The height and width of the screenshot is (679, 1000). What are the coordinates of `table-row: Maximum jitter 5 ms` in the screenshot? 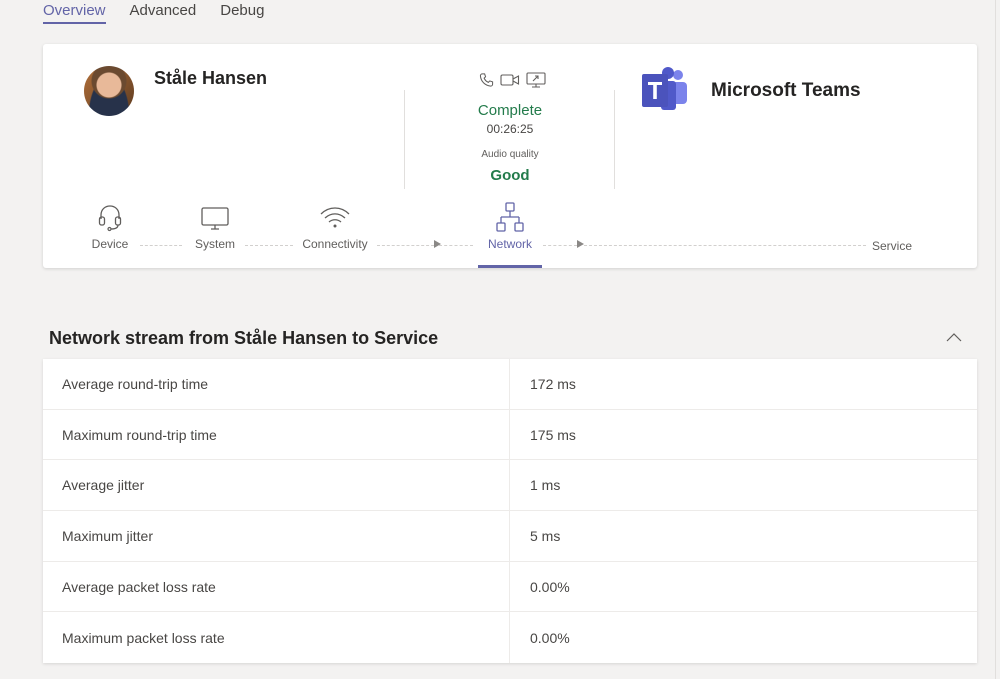 It's located at (510, 536).